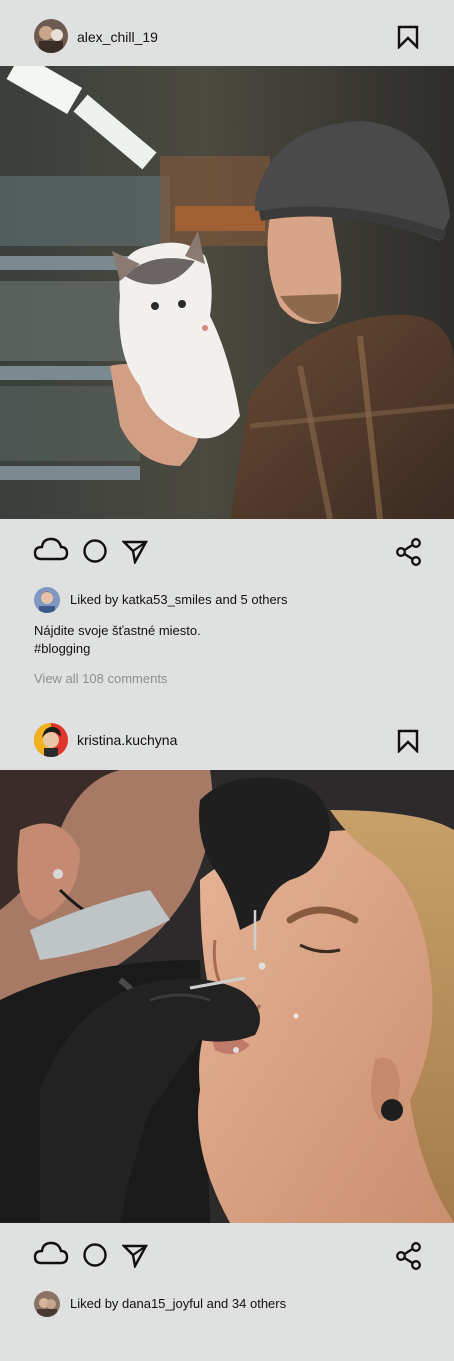 The width and height of the screenshot is (454, 1361). I want to click on caption-hashtag: #blogging, so click(117, 649).